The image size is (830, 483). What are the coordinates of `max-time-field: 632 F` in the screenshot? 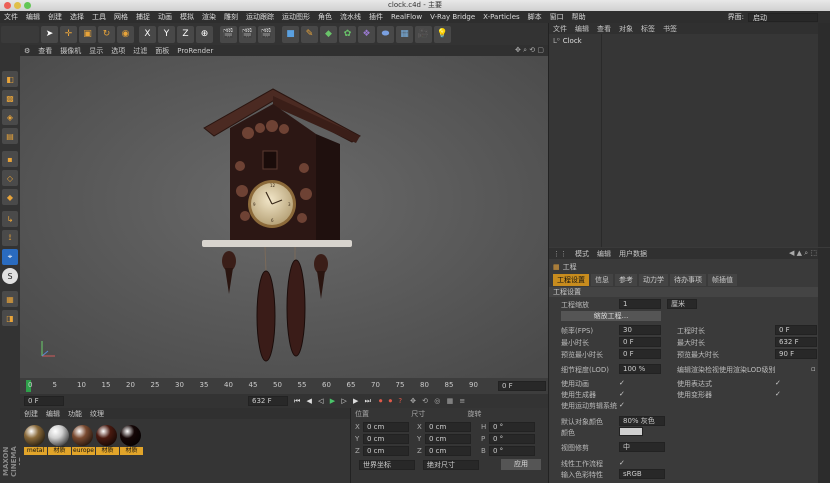 It's located at (796, 342).